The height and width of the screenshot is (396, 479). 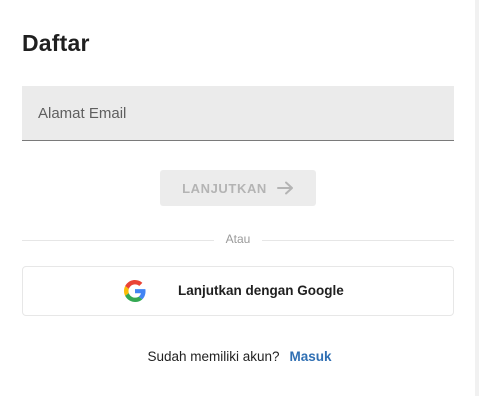 I want to click on signin-prompt-text: Sudah memiliki akun?, so click(x=213, y=356).